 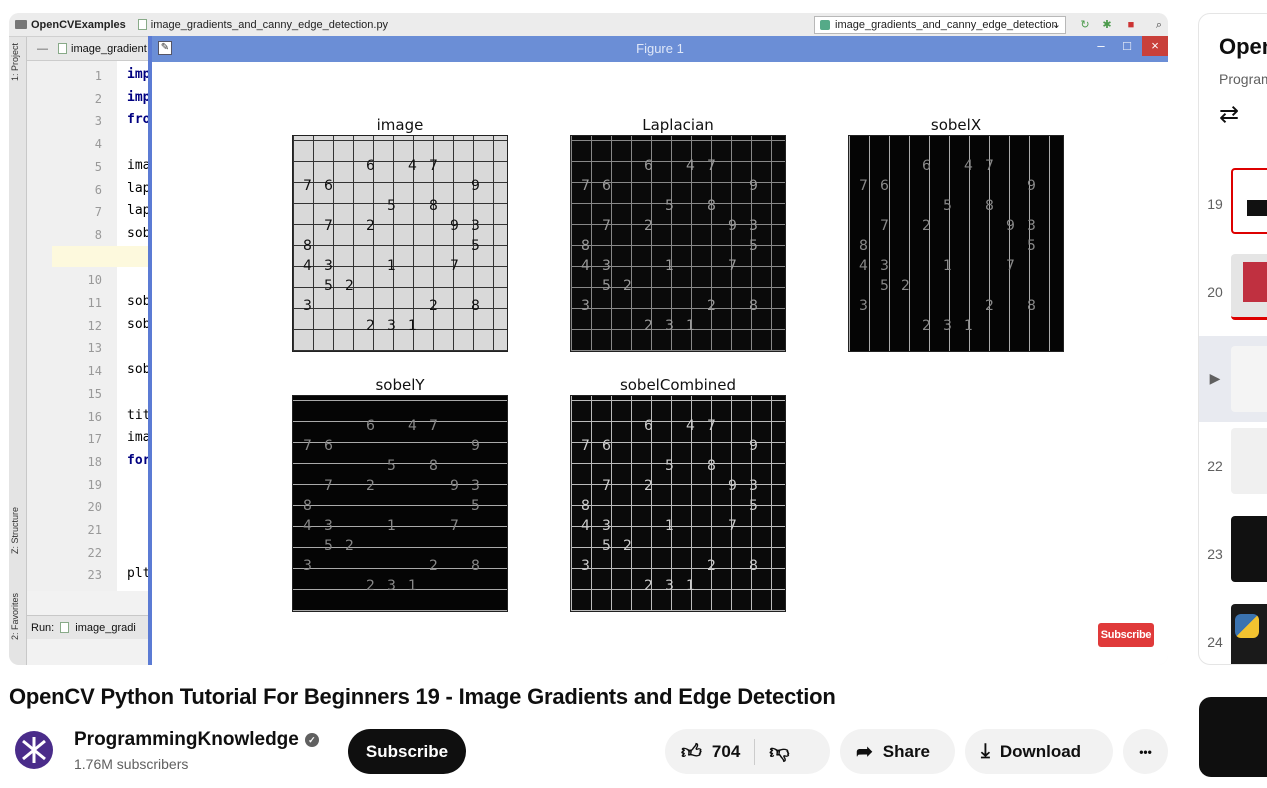 What do you see at coordinates (1126, 635) in the screenshot?
I see `subscribe-watermark: Subscribe` at bounding box center [1126, 635].